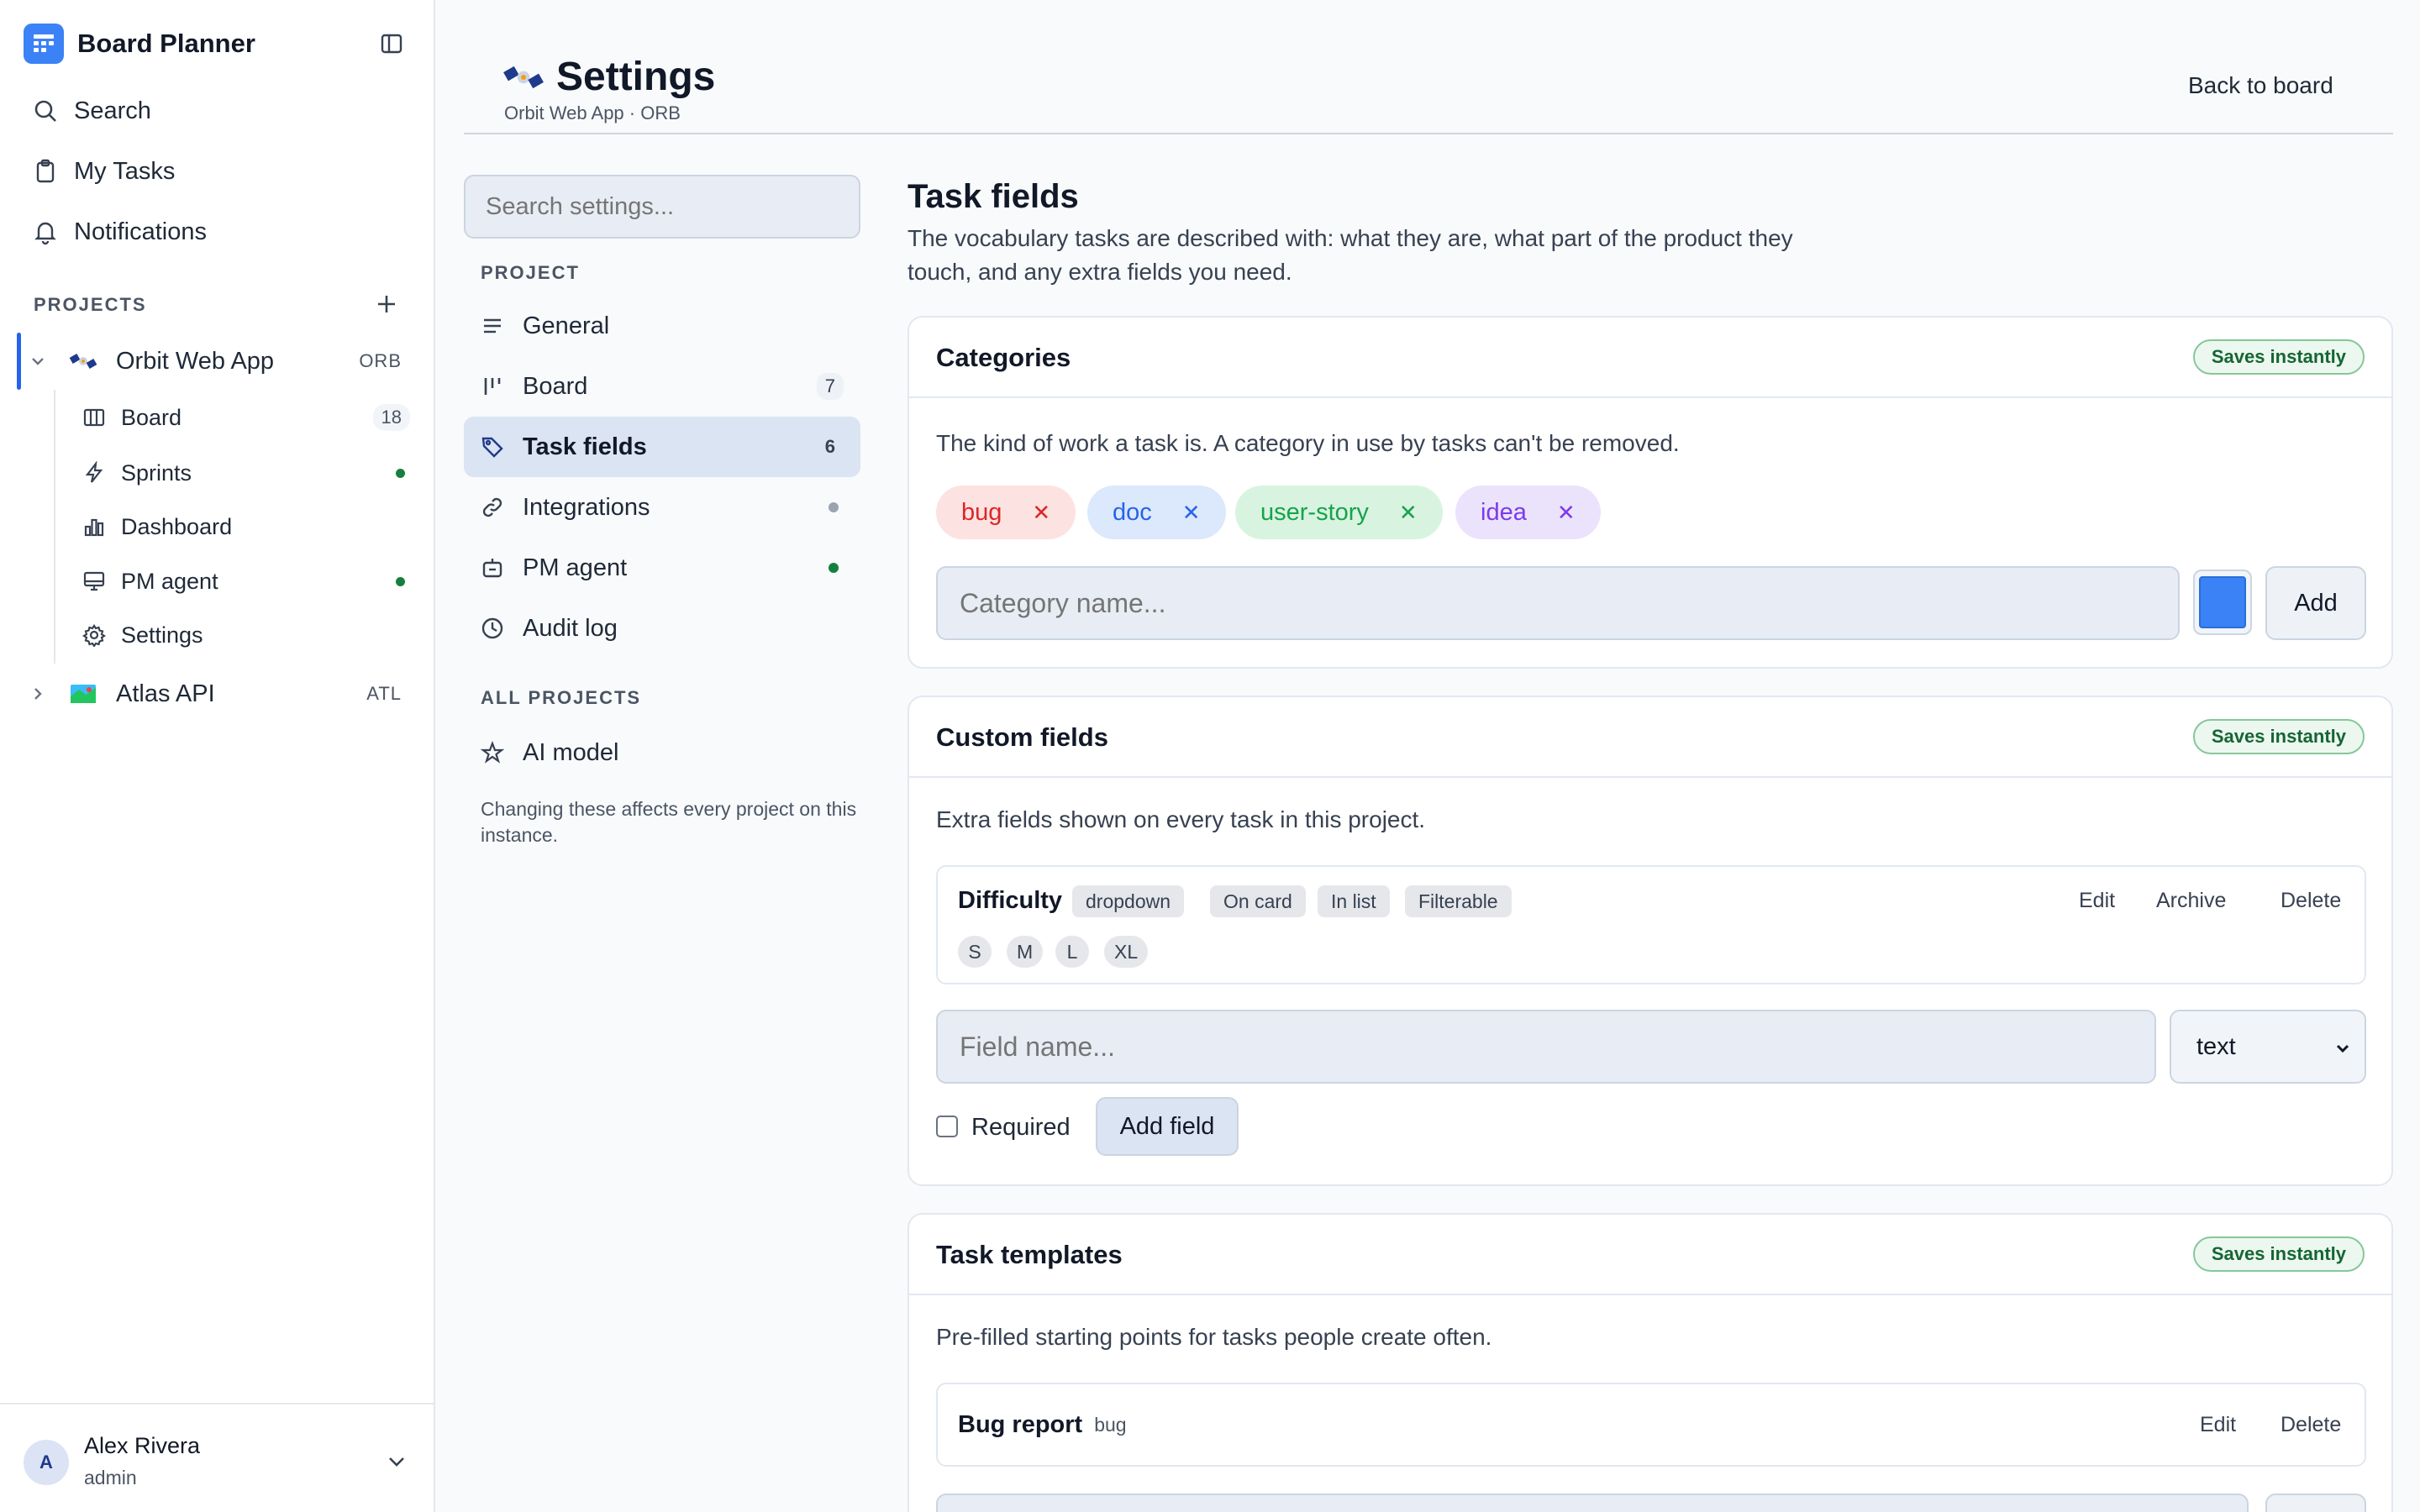 This screenshot has width=2420, height=1512. I want to click on edit-field-button: Edit, so click(2097, 901).